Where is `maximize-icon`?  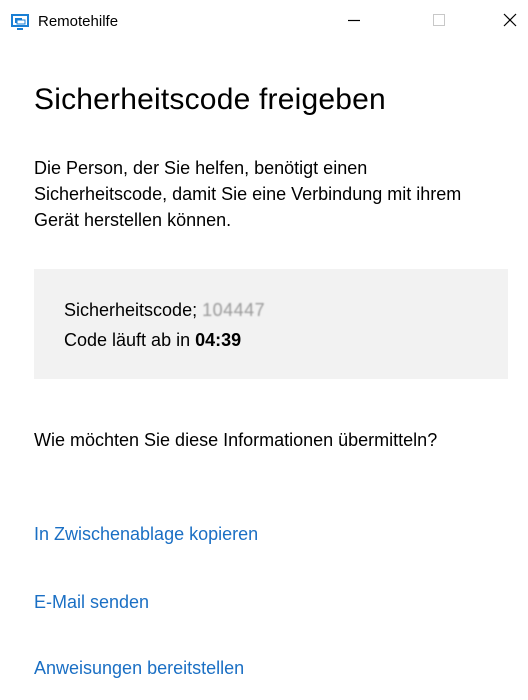 maximize-icon is located at coordinates (439, 22).